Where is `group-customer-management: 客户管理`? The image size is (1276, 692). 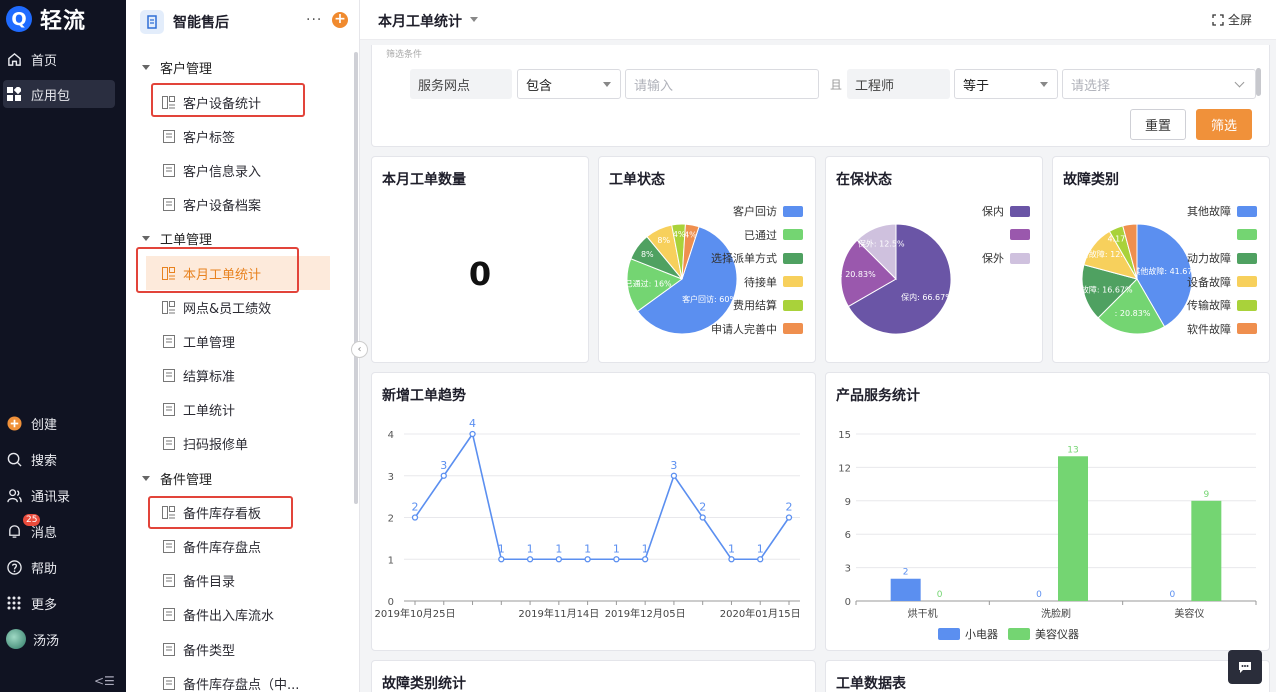
group-customer-management: 客户管理 is located at coordinates (177, 67).